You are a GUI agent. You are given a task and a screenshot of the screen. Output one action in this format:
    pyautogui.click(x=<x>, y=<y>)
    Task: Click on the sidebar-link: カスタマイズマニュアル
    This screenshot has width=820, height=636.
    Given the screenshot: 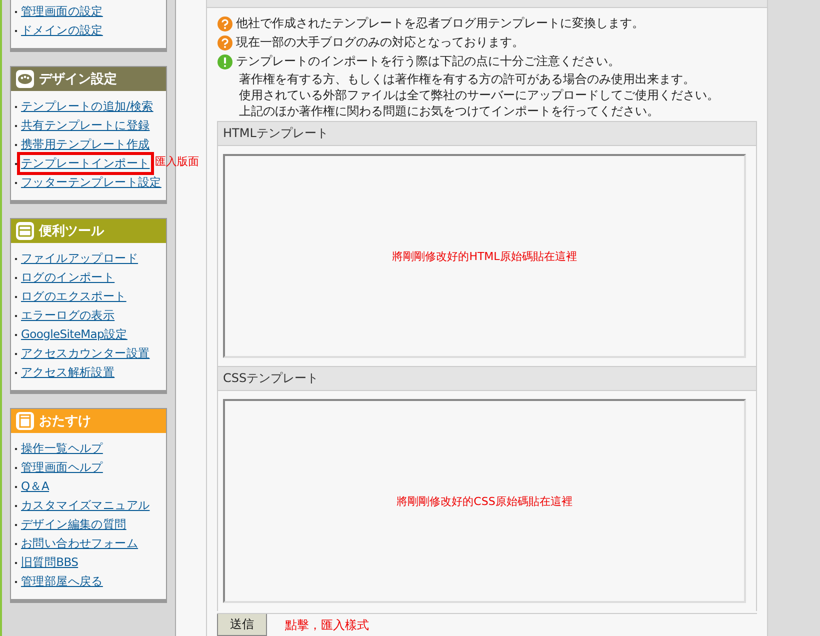 What is the action you would take?
    pyautogui.click(x=85, y=505)
    